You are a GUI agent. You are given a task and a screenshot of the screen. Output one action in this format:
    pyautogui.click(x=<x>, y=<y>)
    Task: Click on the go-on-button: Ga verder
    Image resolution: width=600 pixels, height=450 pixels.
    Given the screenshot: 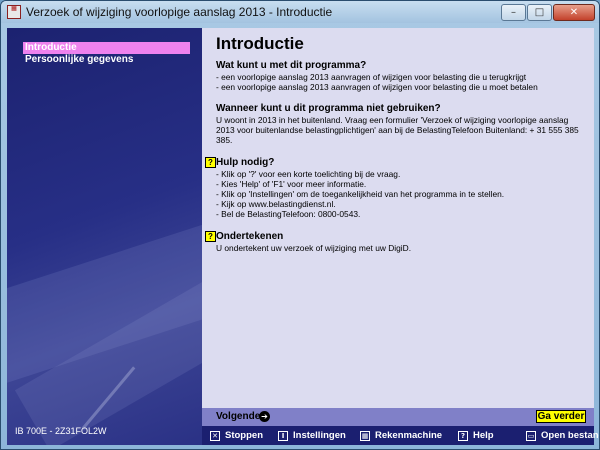 What is the action you would take?
    pyautogui.click(x=561, y=416)
    